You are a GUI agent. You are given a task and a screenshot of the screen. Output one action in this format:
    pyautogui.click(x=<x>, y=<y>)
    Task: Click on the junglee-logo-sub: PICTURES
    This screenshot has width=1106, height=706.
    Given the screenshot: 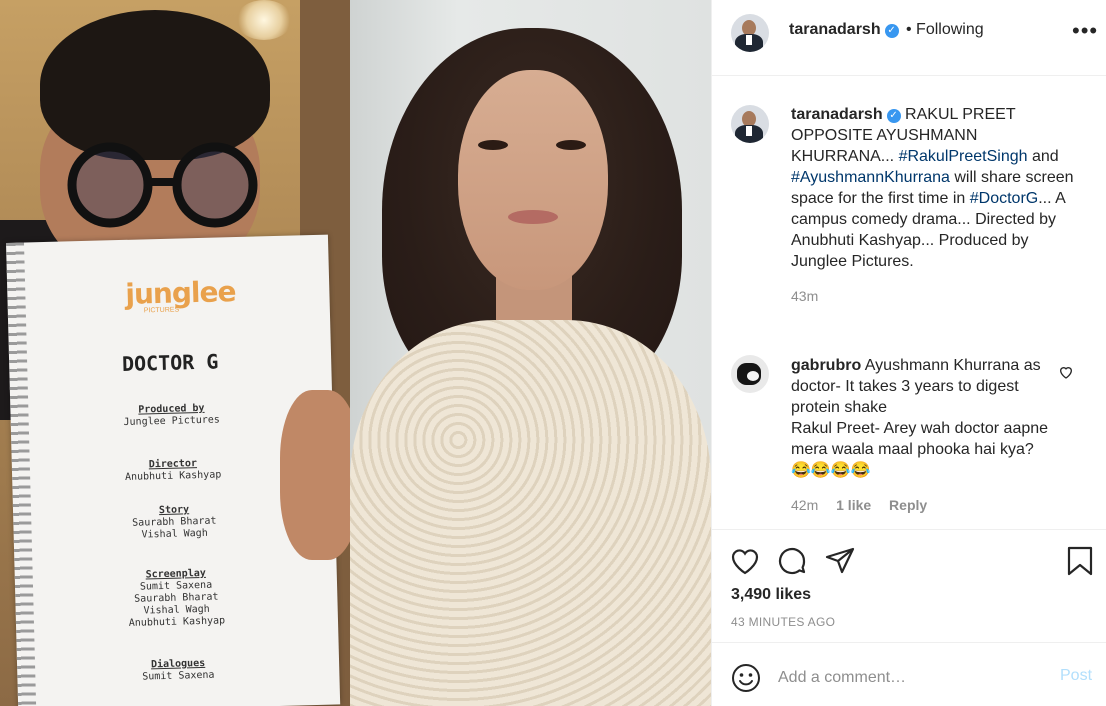 What is the action you would take?
    pyautogui.click(x=161, y=310)
    